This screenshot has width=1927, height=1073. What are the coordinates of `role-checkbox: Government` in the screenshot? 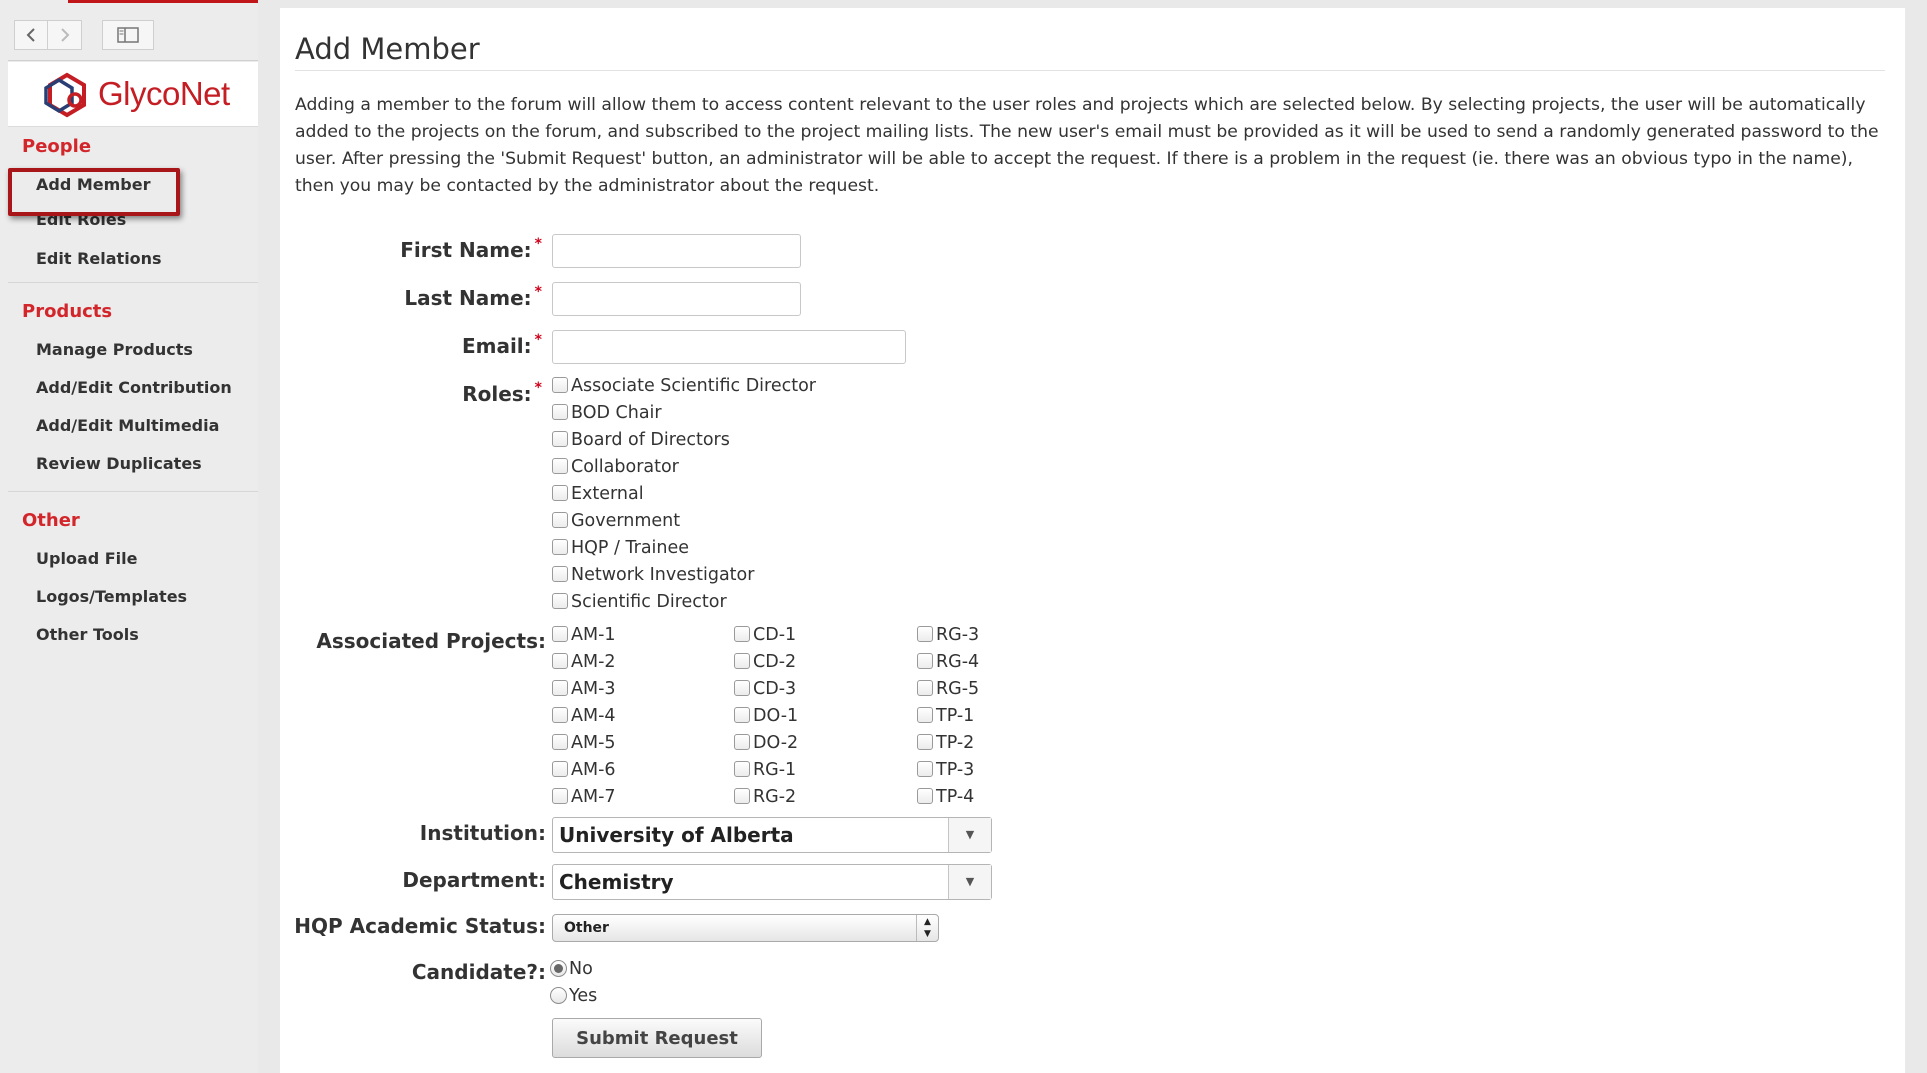 It's located at (616, 521).